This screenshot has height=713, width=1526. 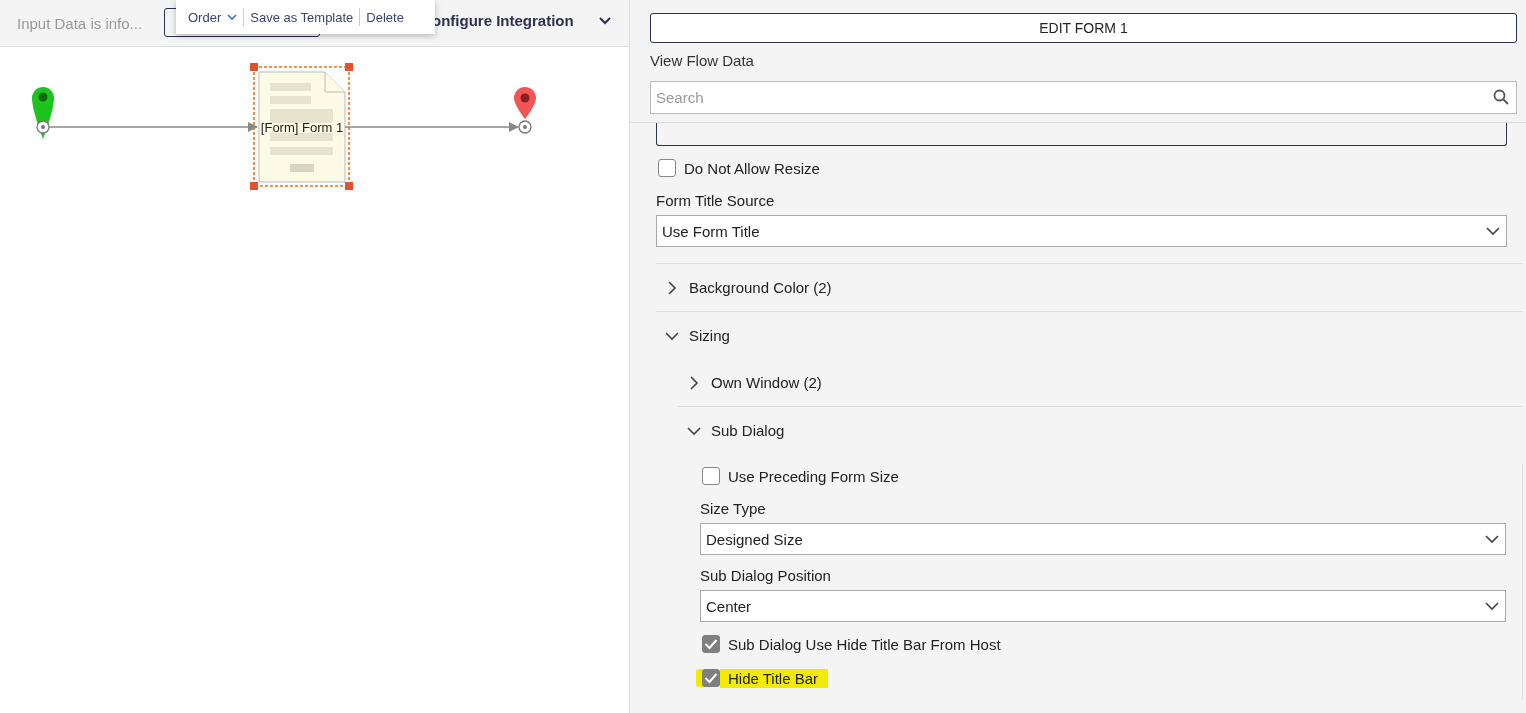 What do you see at coordinates (774, 678) in the screenshot?
I see `checkbox-label: Hide Title Bar` at bounding box center [774, 678].